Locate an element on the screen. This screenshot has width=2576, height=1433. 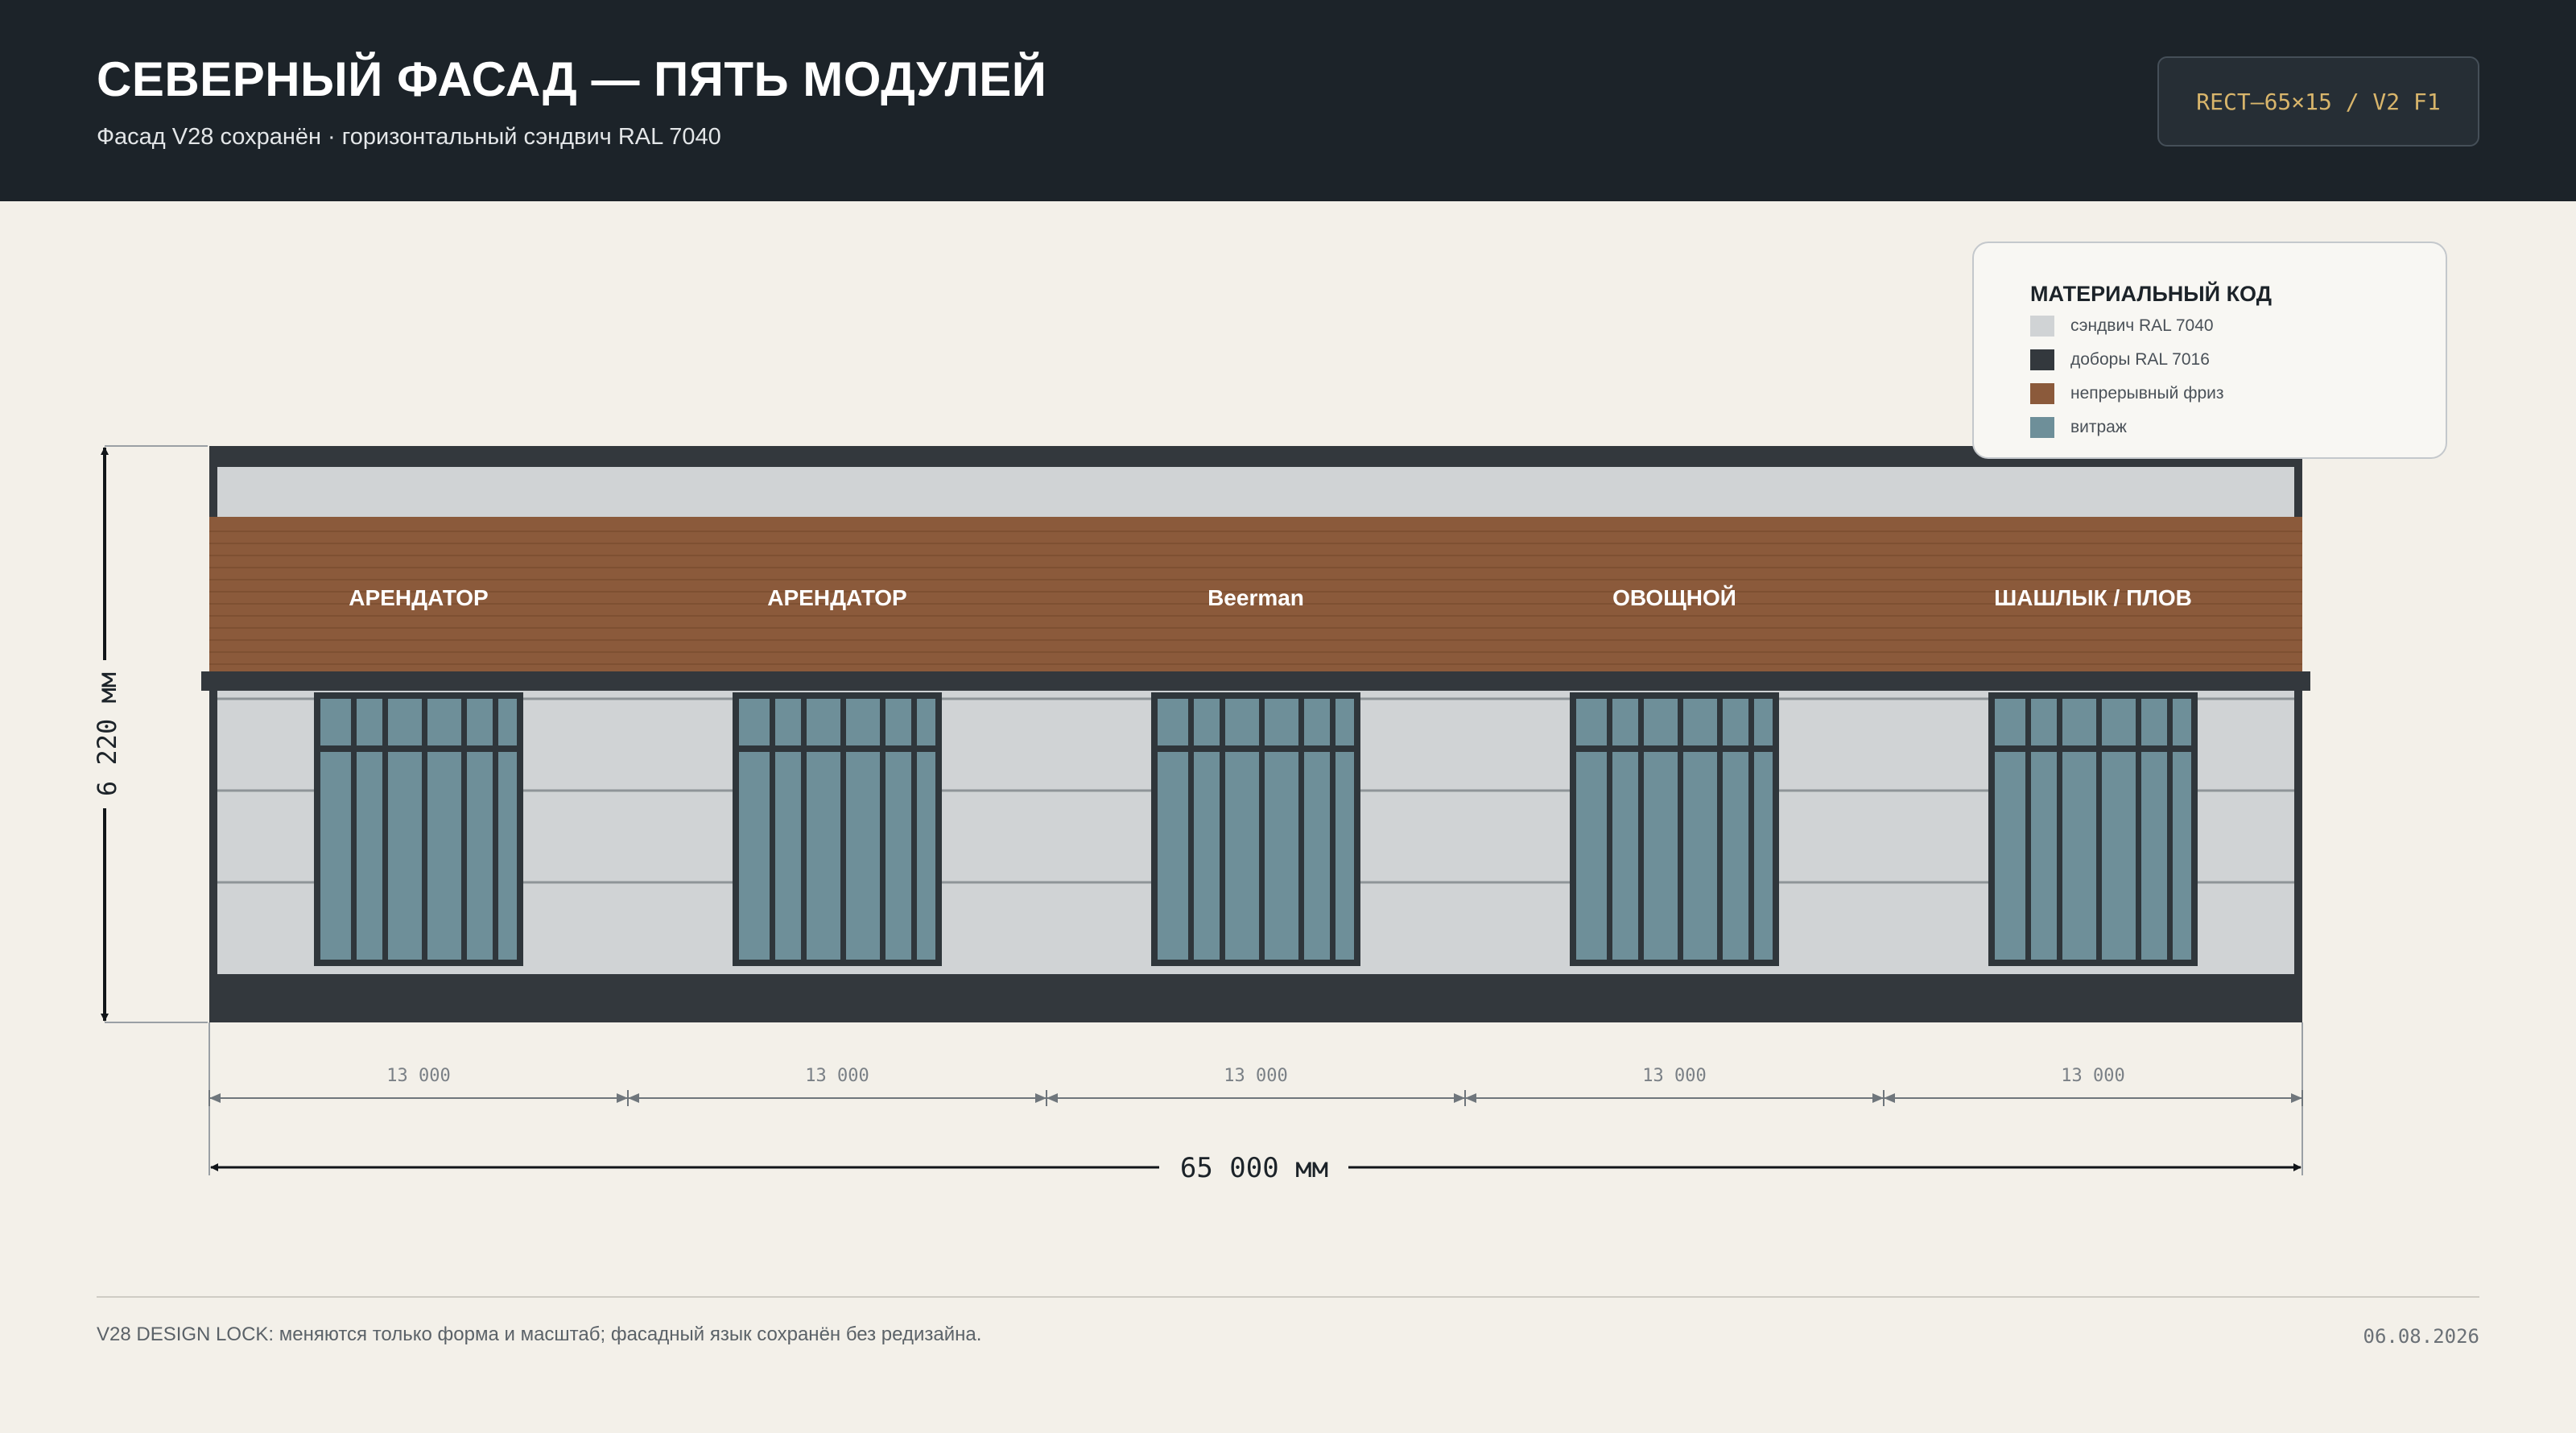
total-width-label: 65 000 мм is located at coordinates (1254, 1168).